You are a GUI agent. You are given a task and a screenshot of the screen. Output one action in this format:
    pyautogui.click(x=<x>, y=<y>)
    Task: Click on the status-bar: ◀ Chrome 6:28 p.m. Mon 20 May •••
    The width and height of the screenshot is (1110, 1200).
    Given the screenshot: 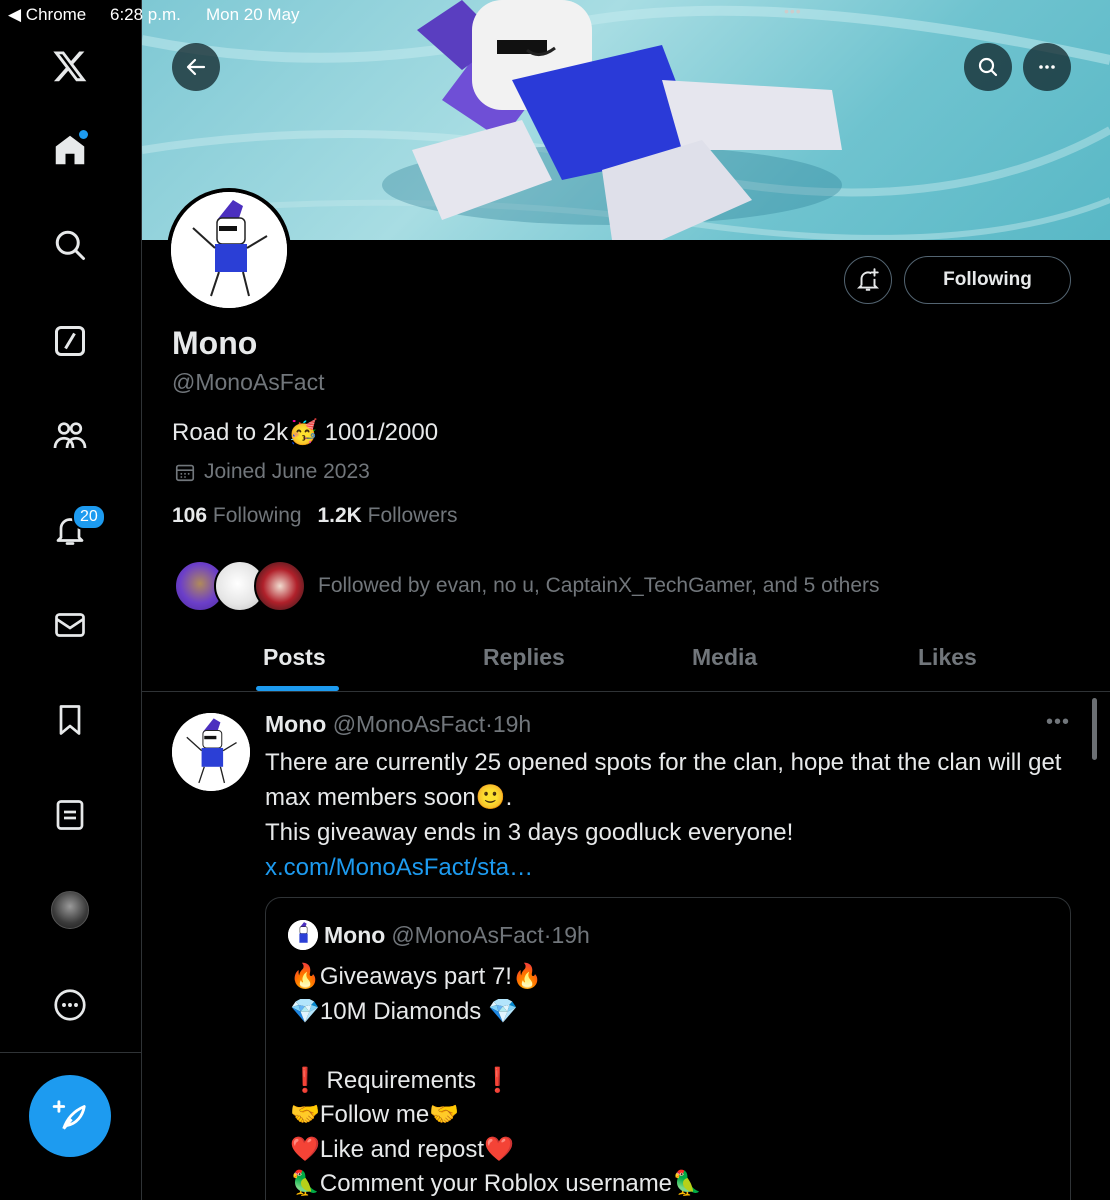 What is the action you would take?
    pyautogui.click(x=555, y=15)
    